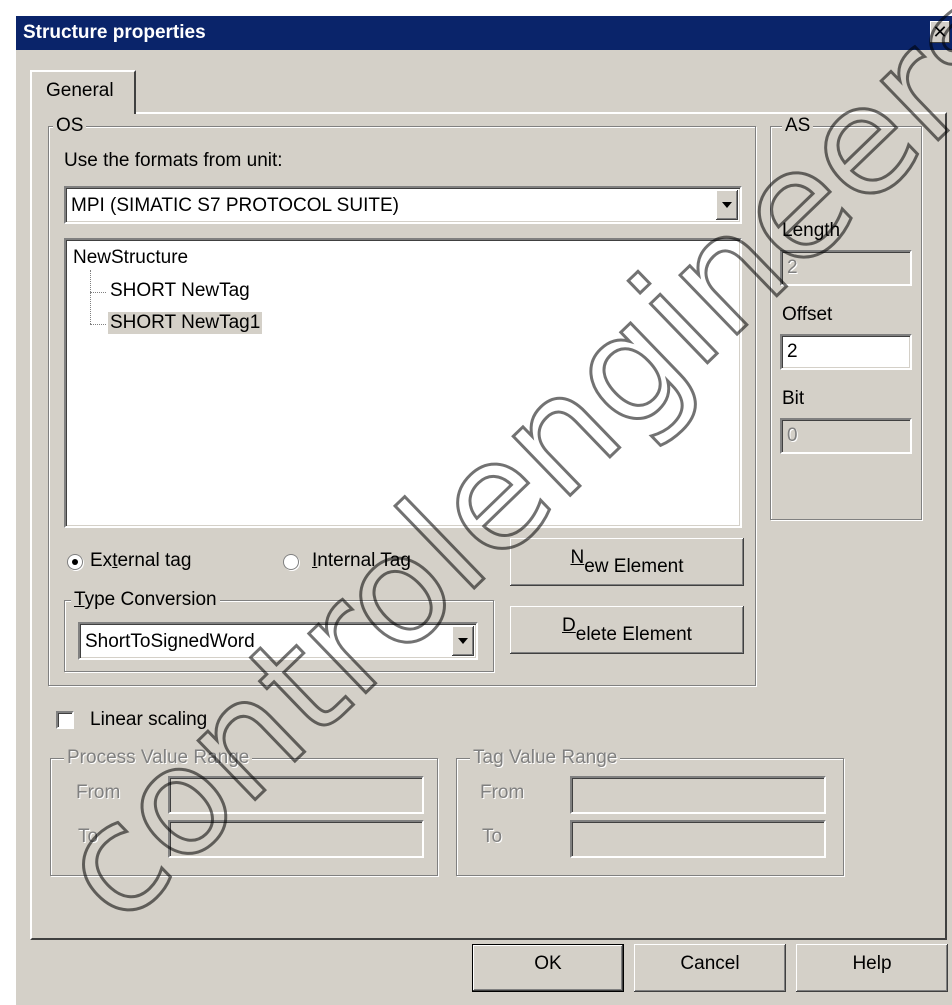 The height and width of the screenshot is (1005, 952). What do you see at coordinates (698, 795) in the screenshot?
I see `tvr-from-field` at bounding box center [698, 795].